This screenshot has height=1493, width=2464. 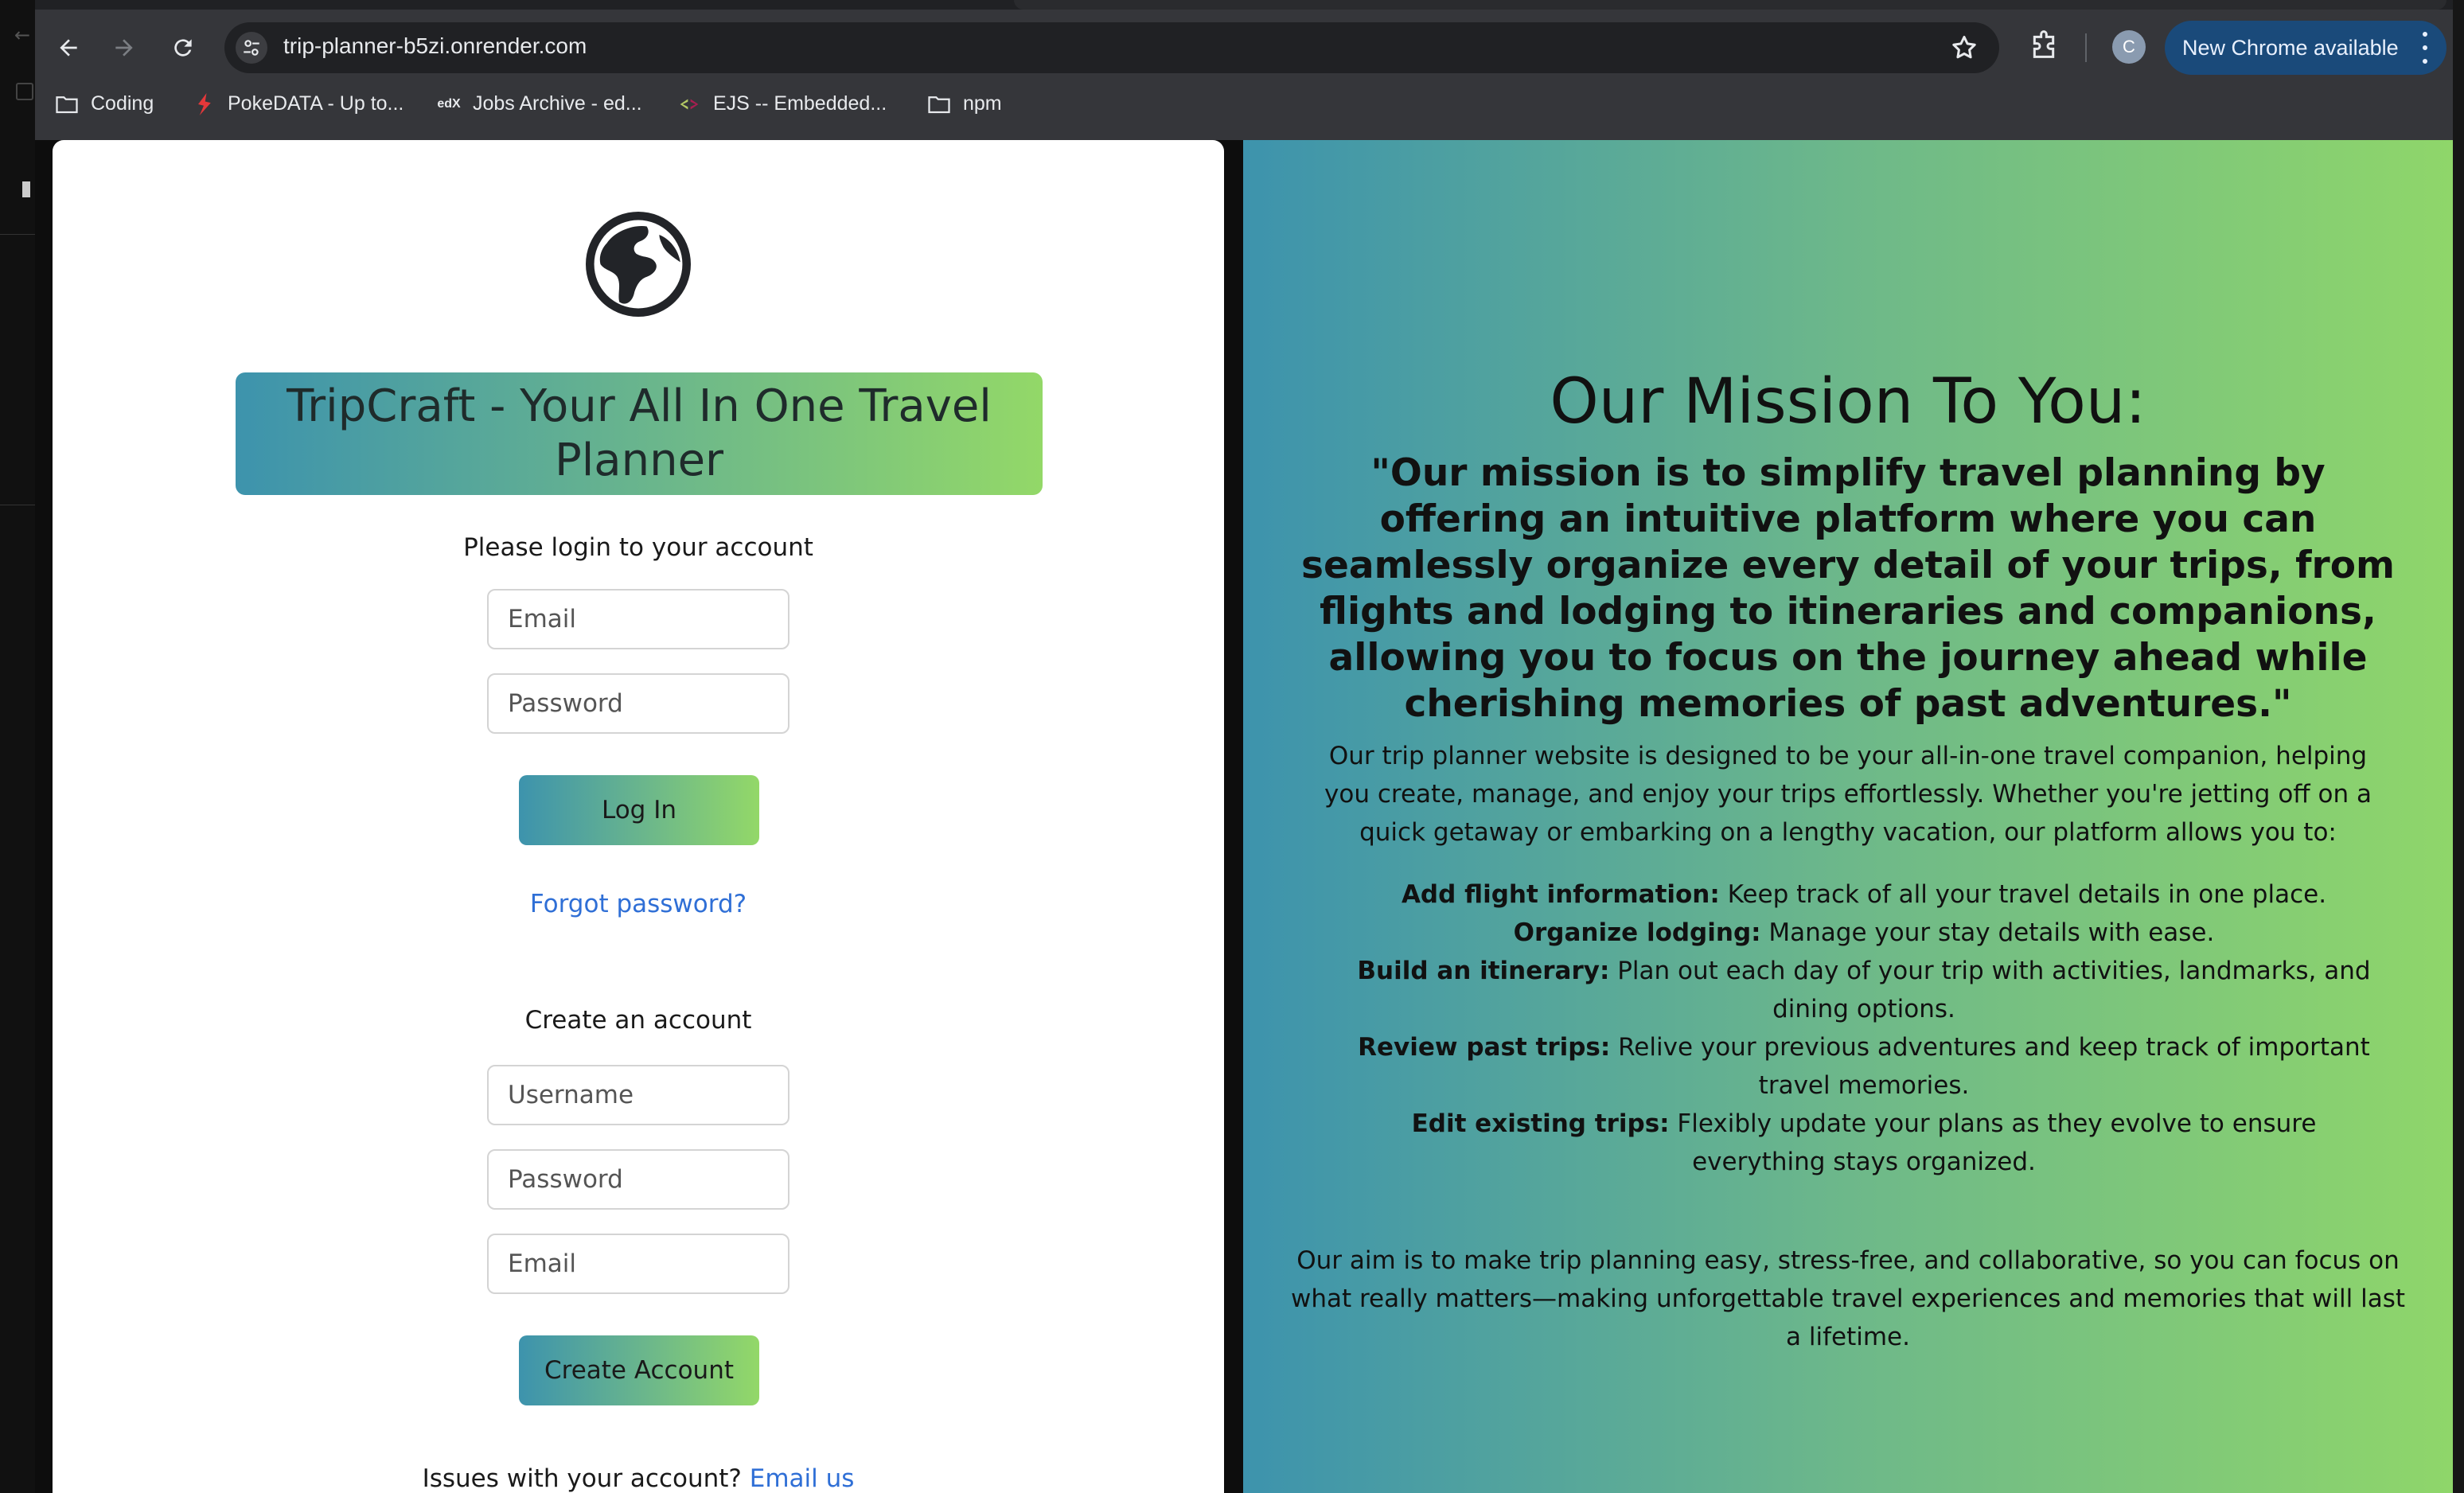 I want to click on reload-icon, so click(x=183, y=48).